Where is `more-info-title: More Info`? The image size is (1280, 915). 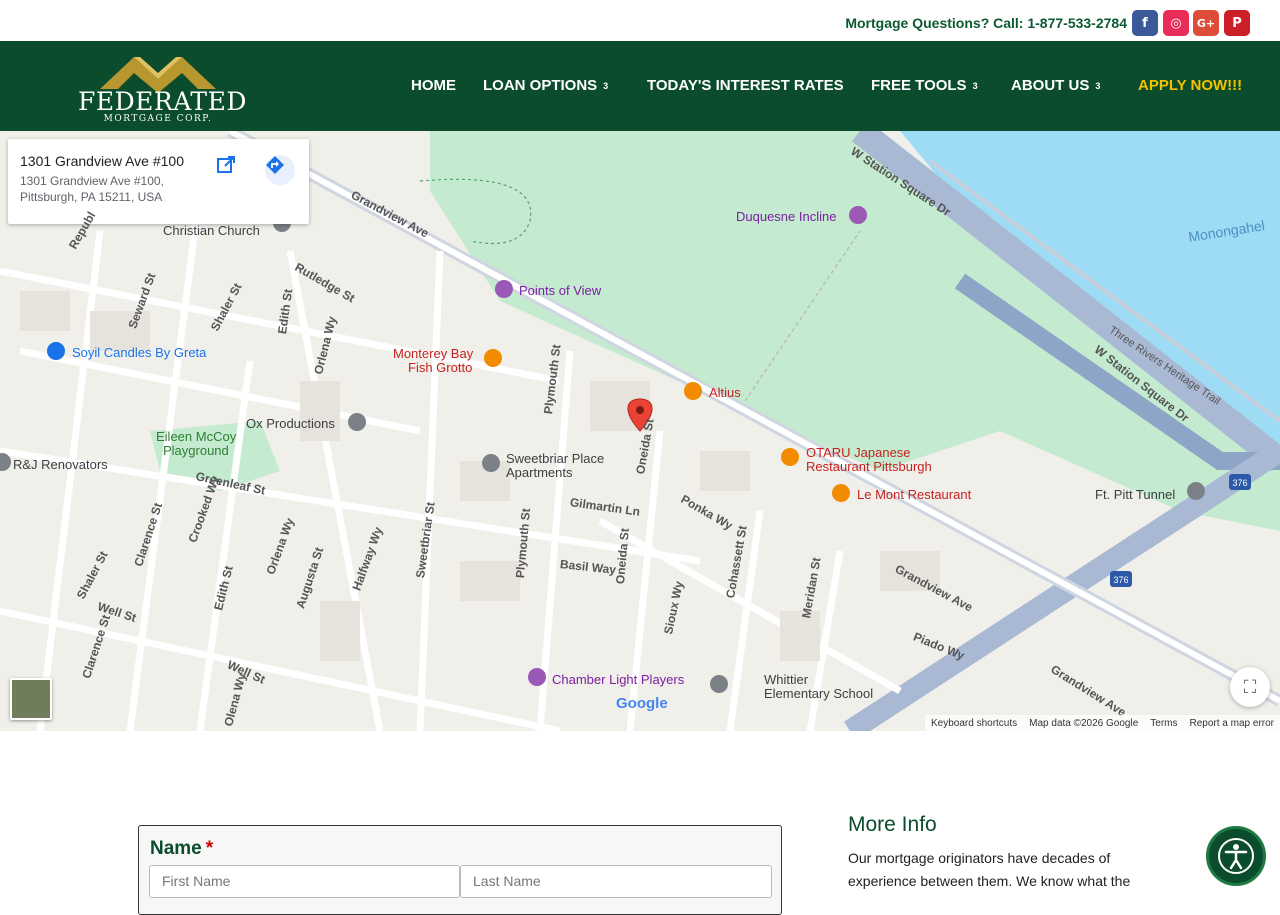 more-info-title: More Info is located at coordinates (892, 824).